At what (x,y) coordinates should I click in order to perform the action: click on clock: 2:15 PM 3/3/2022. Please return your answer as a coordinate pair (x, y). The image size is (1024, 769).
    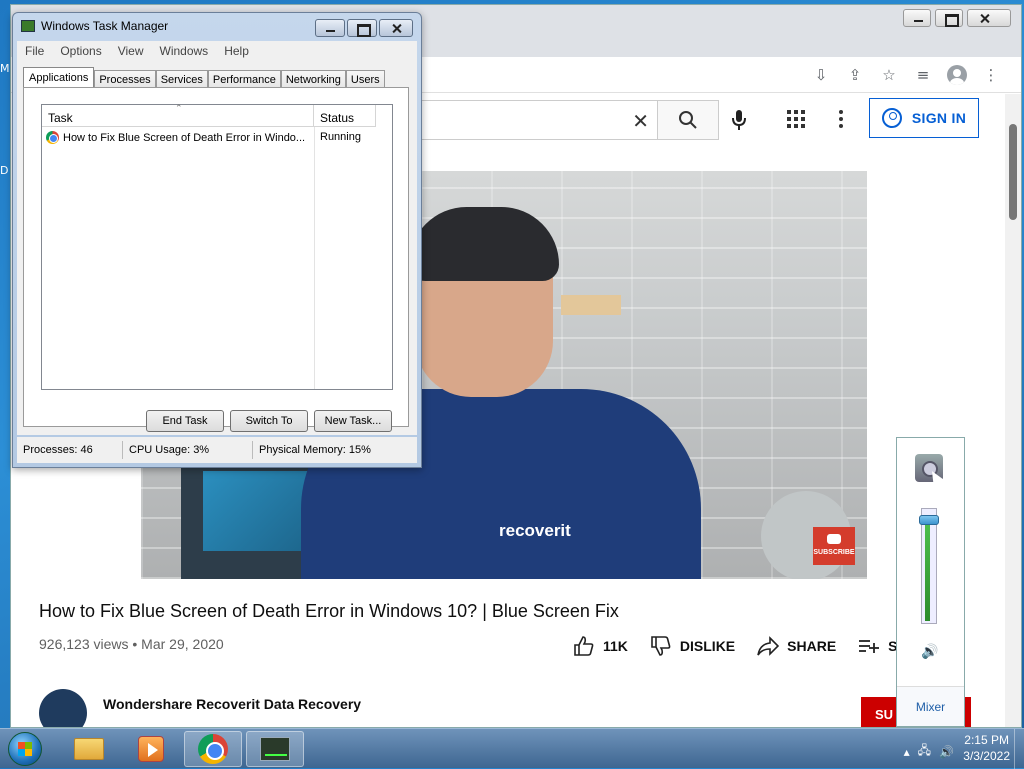
    Looking at the image, I should click on (986, 748).